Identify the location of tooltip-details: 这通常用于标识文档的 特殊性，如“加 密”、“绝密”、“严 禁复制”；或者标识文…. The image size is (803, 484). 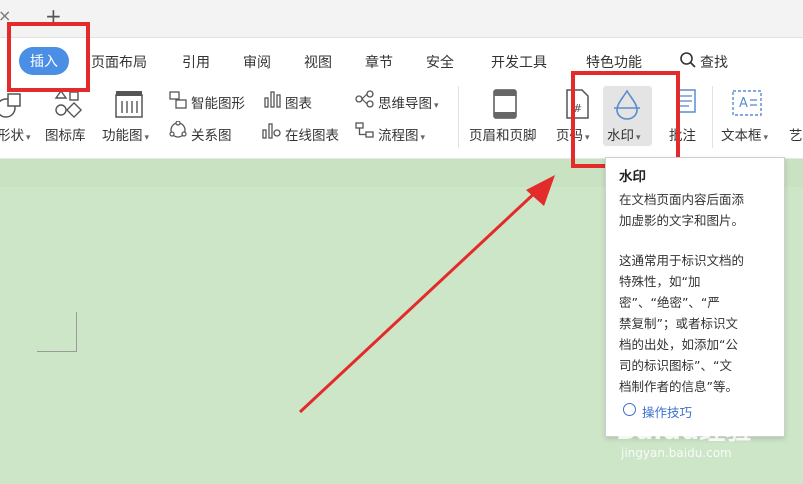
(699, 323).